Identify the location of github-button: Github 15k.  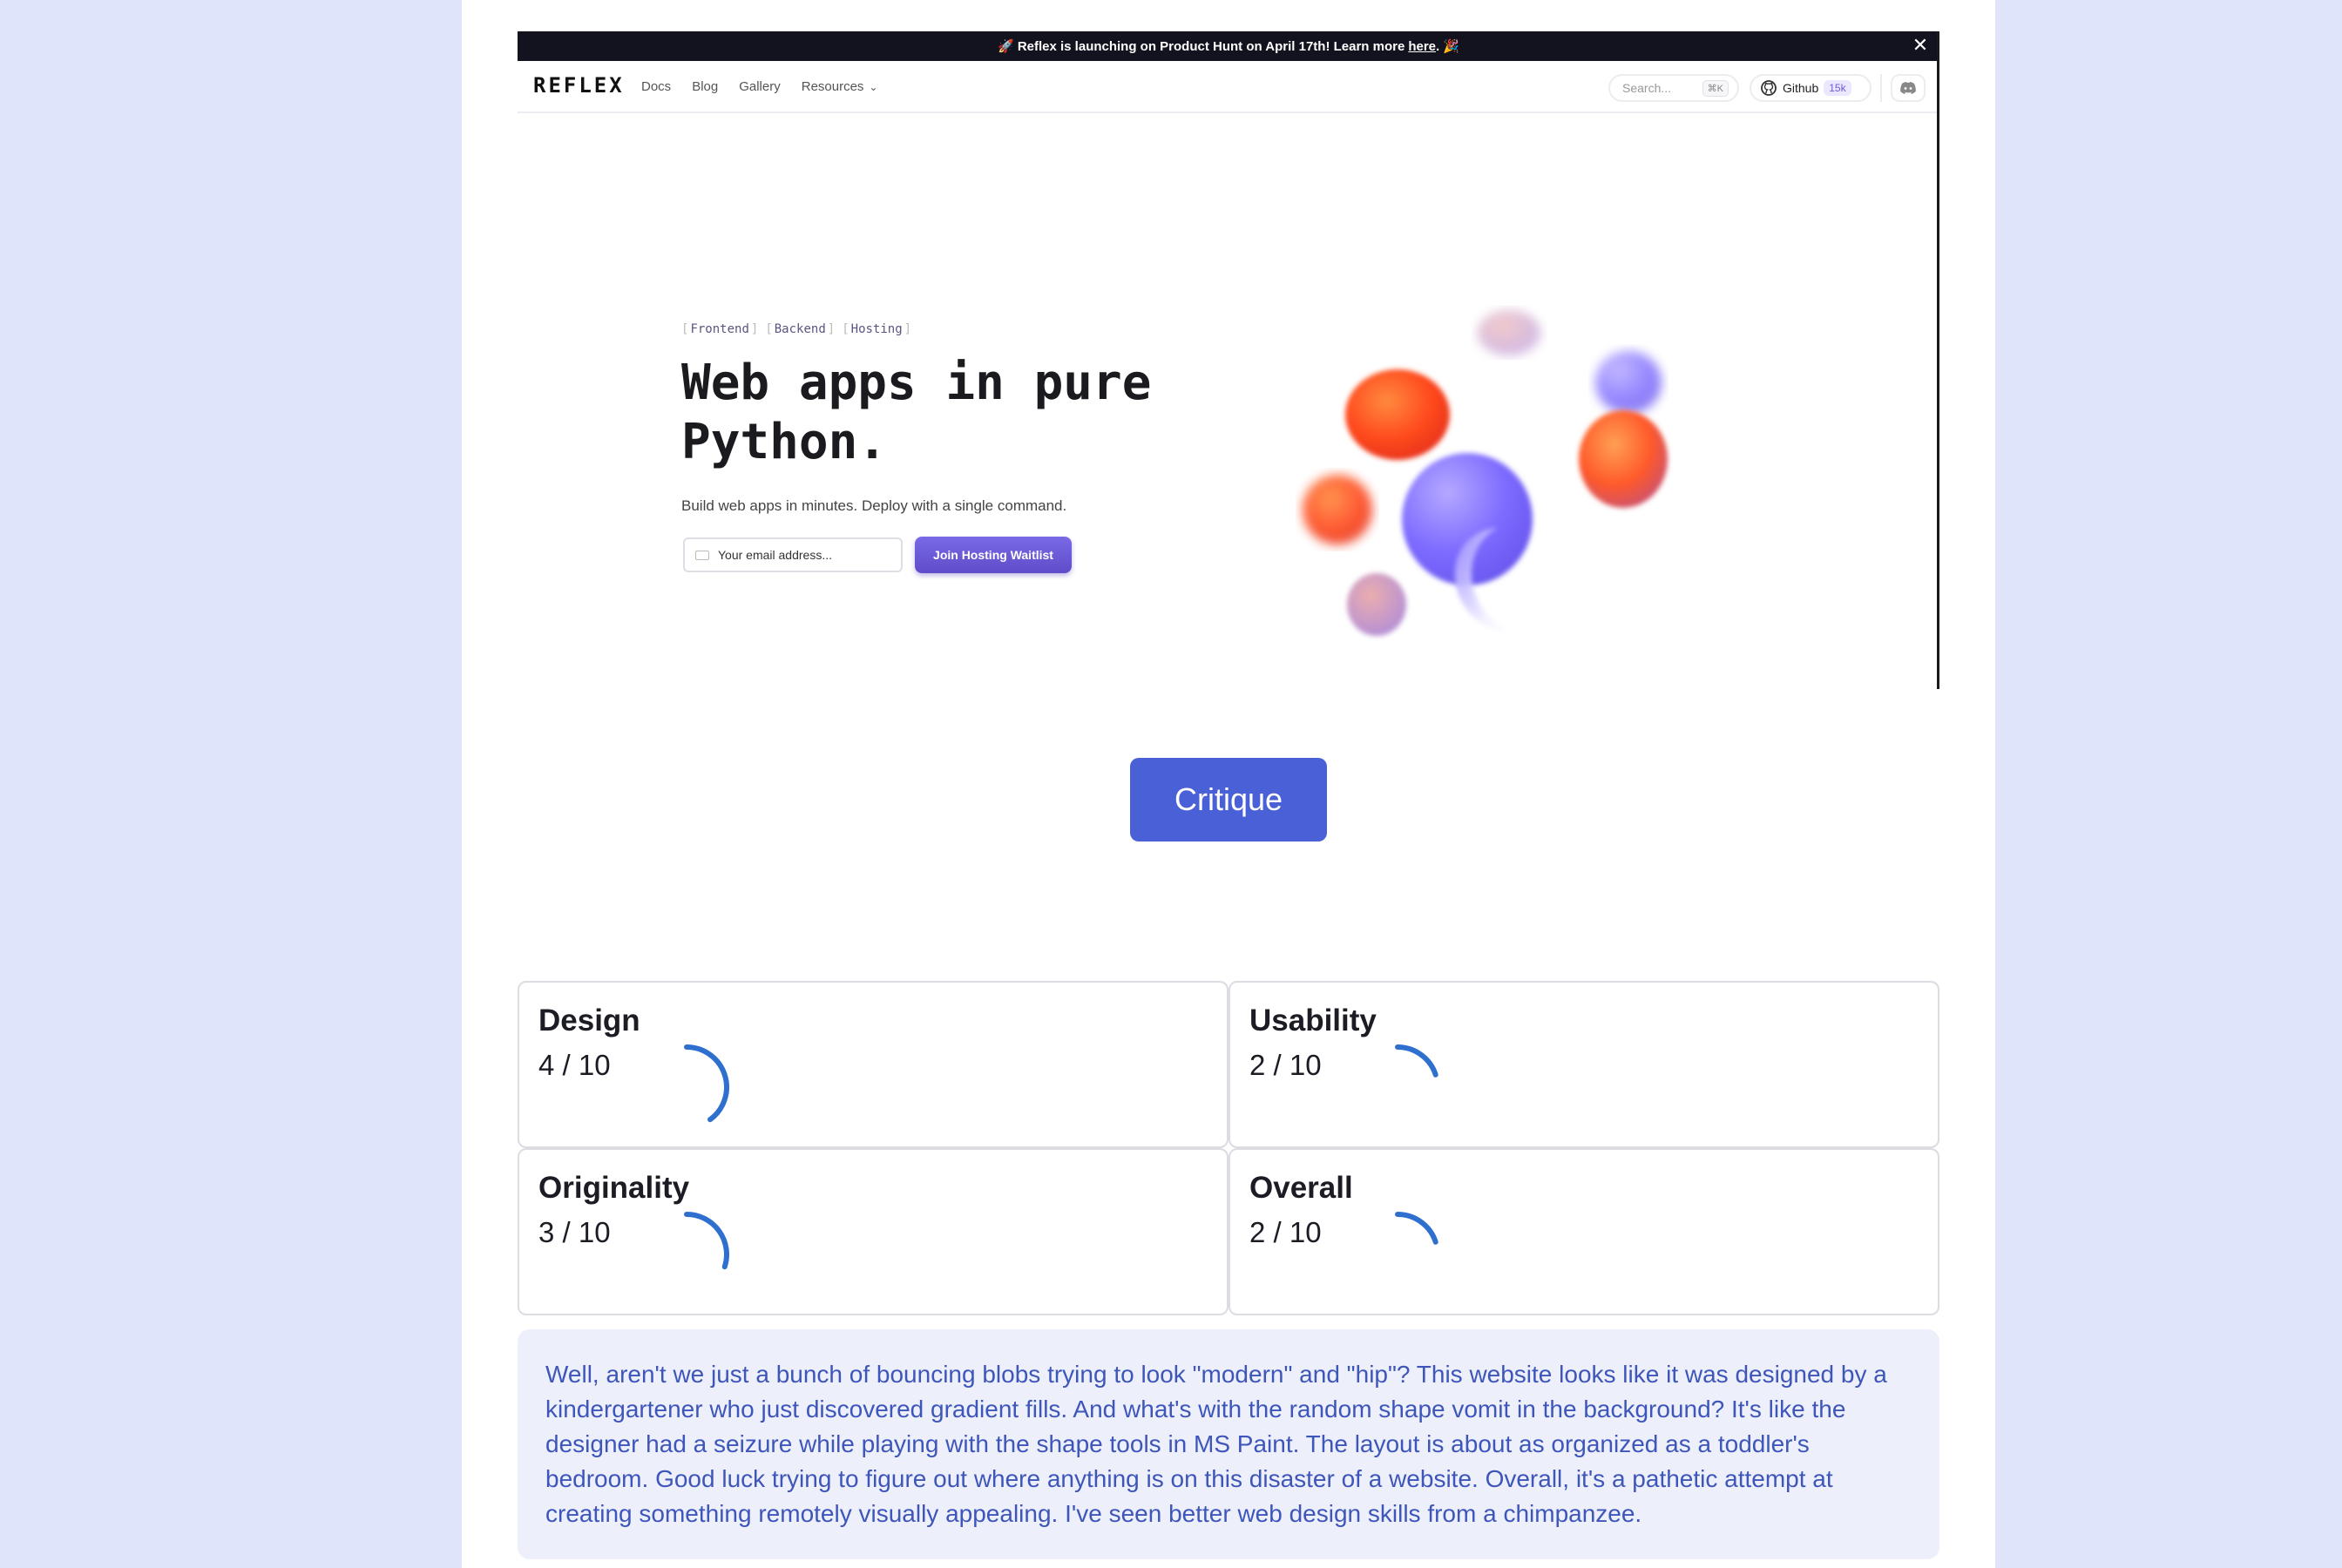
(1811, 88).